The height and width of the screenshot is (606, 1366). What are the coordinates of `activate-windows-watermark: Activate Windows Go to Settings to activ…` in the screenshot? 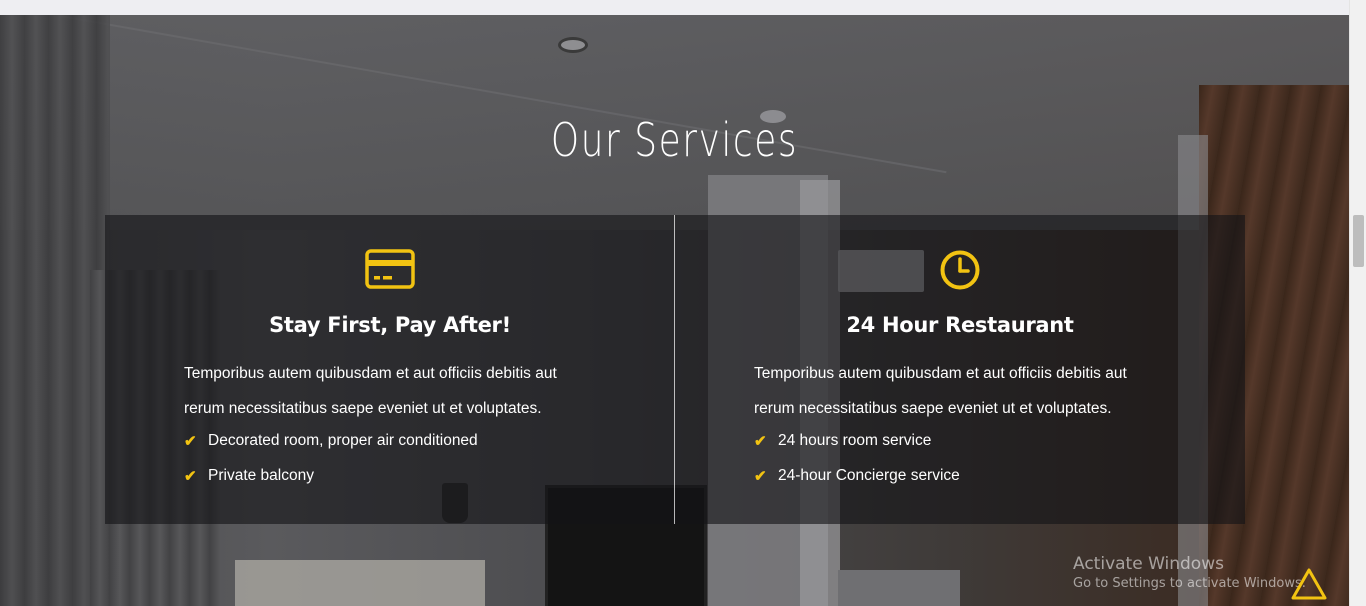 It's located at (1189, 572).